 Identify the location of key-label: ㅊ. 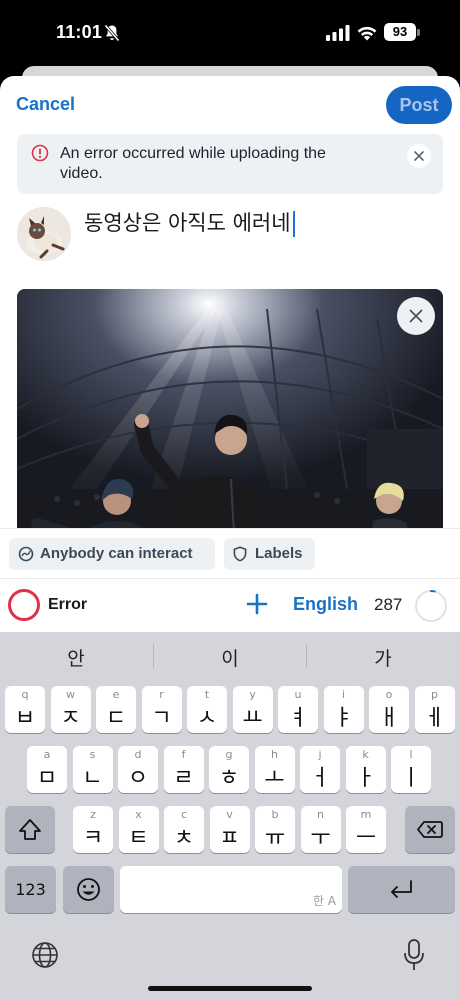
(184, 838).